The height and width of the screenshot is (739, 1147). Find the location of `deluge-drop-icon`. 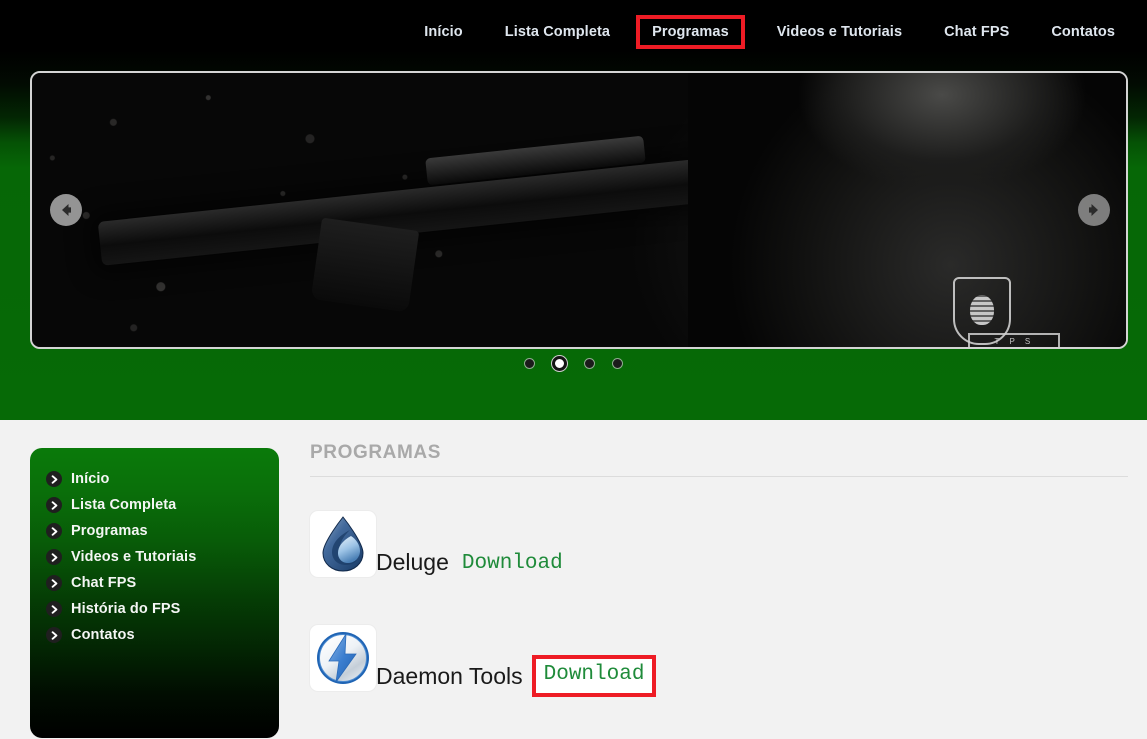

deluge-drop-icon is located at coordinates (343, 544).